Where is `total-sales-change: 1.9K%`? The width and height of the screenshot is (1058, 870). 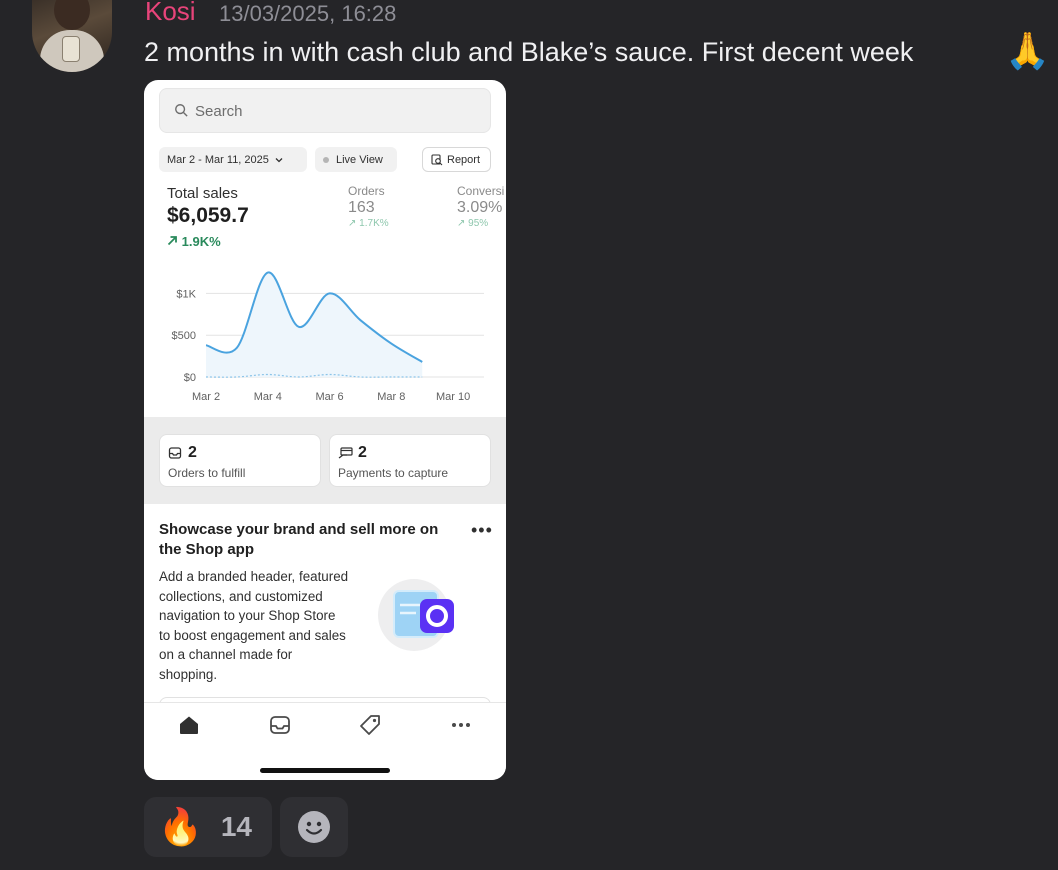 total-sales-change: 1.9K% is located at coordinates (194, 241).